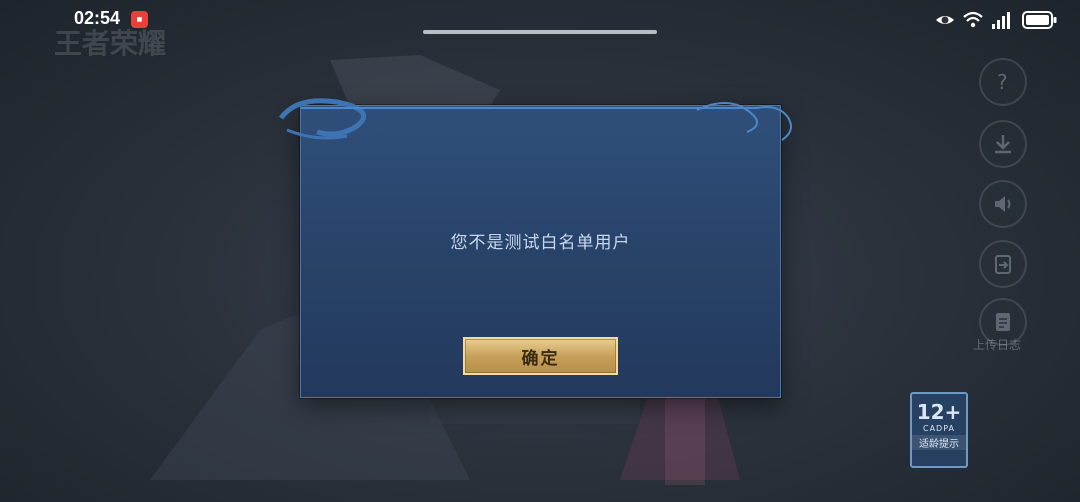 This screenshot has width=1080, height=502. Describe the element at coordinates (540, 243) in the screenshot. I see `dialog-message: 您不是测试白名单用户` at that location.